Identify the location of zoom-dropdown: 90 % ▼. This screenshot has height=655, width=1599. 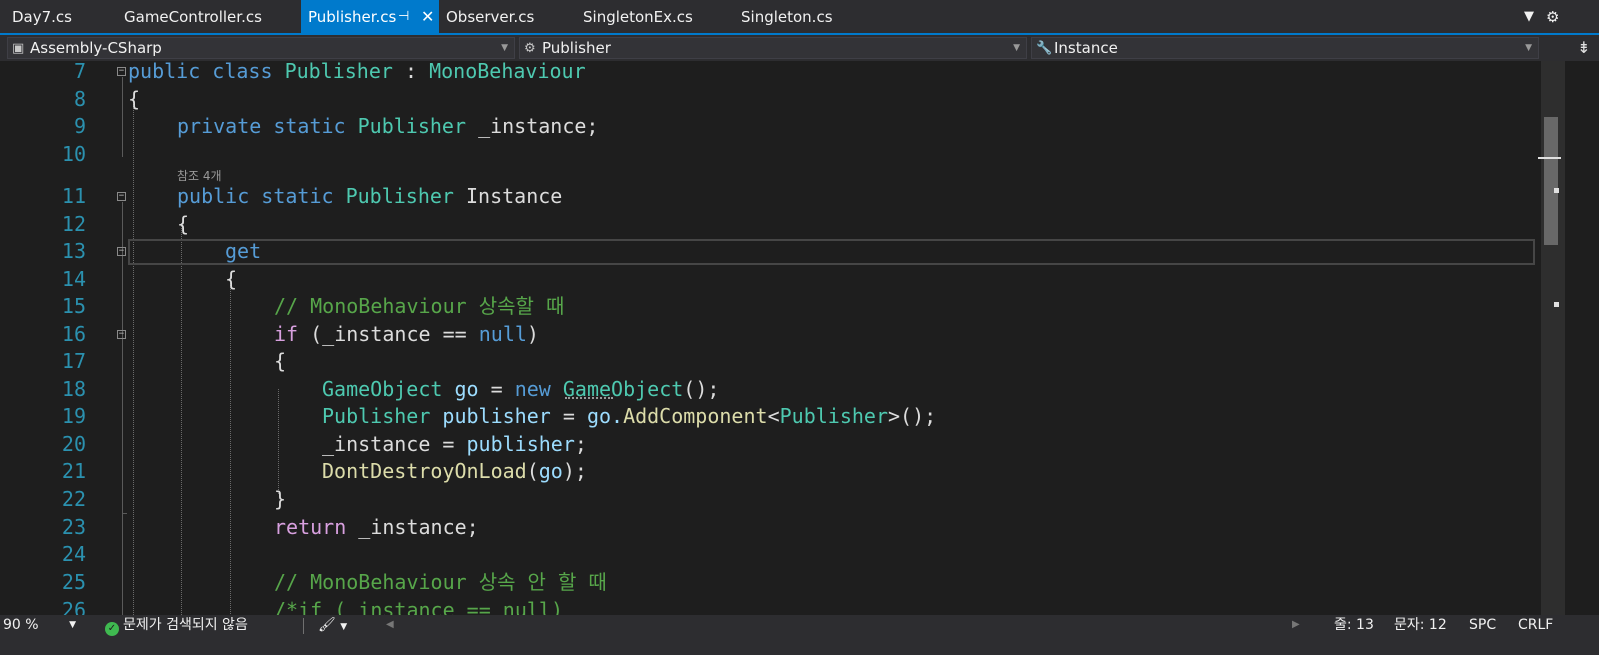
(40, 625).